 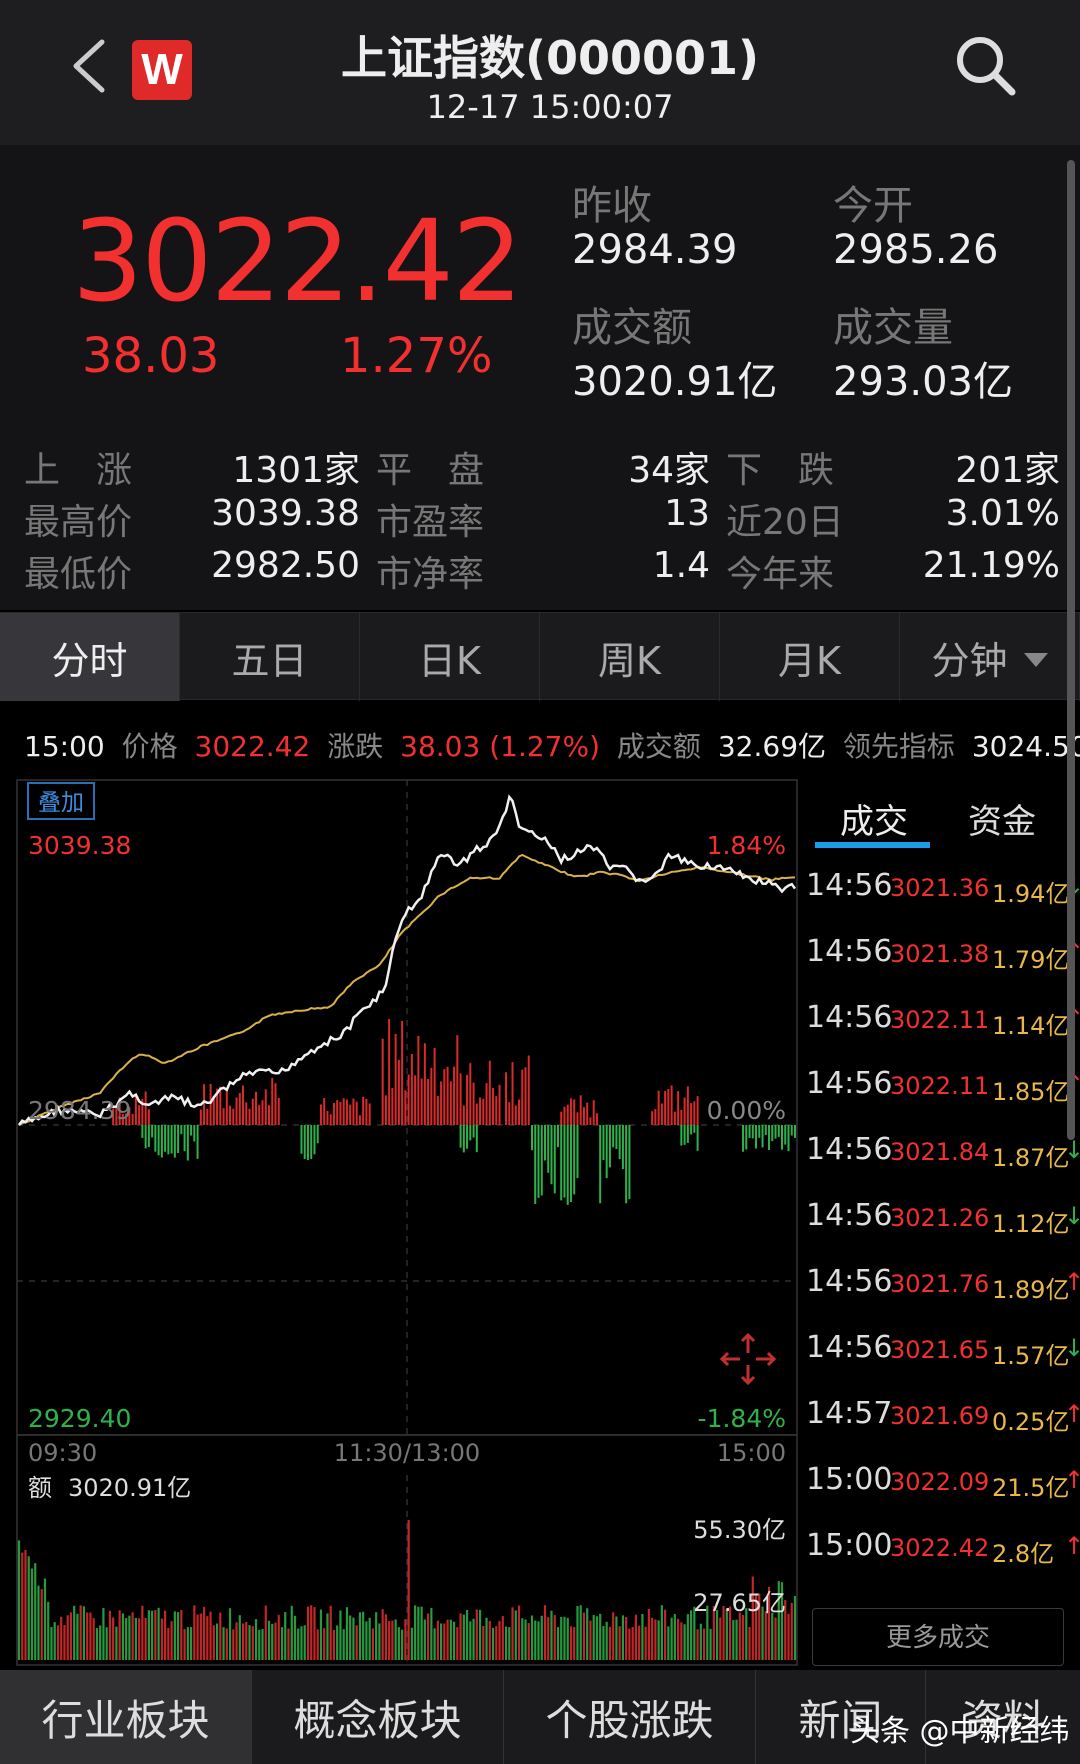 I want to click on volume-axis-mid: 27.65亿, so click(x=739, y=1603).